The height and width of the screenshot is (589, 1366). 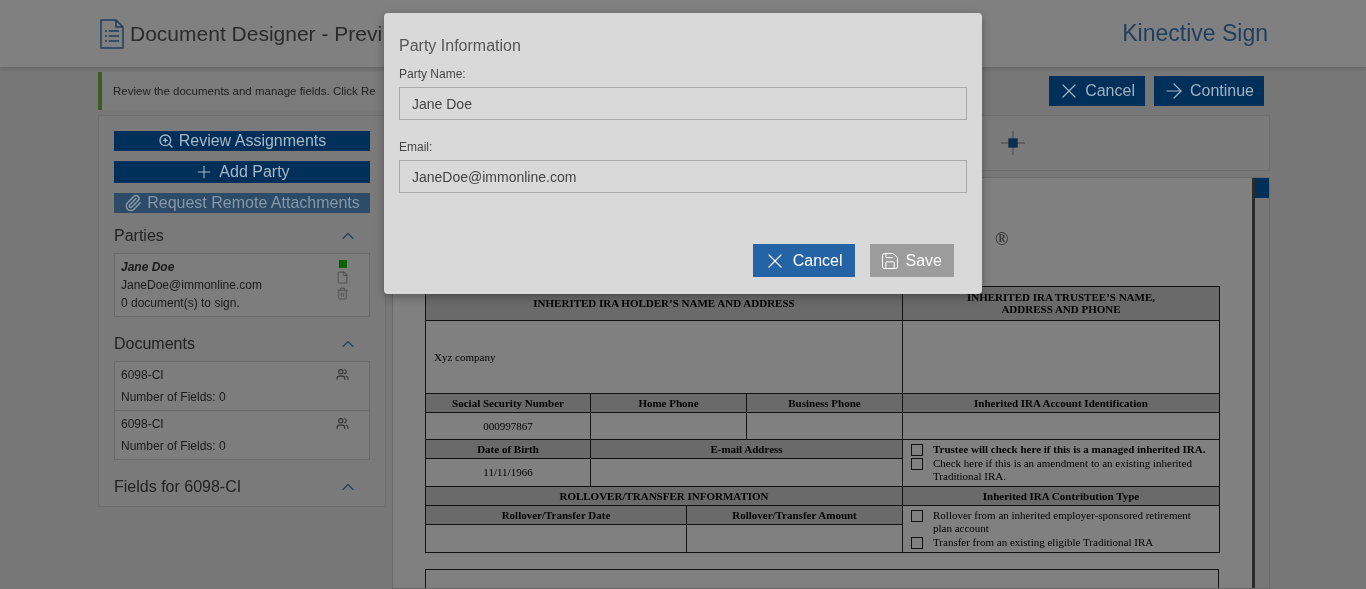 What do you see at coordinates (342, 293) in the screenshot?
I see `delete-icon` at bounding box center [342, 293].